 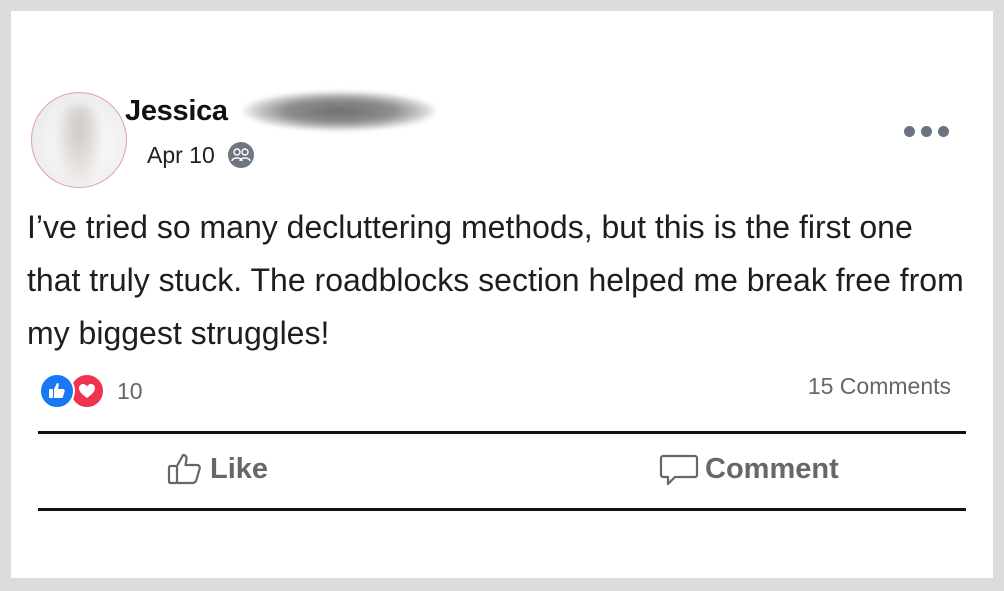 What do you see at coordinates (339, 111) in the screenshot?
I see `redacted-surname` at bounding box center [339, 111].